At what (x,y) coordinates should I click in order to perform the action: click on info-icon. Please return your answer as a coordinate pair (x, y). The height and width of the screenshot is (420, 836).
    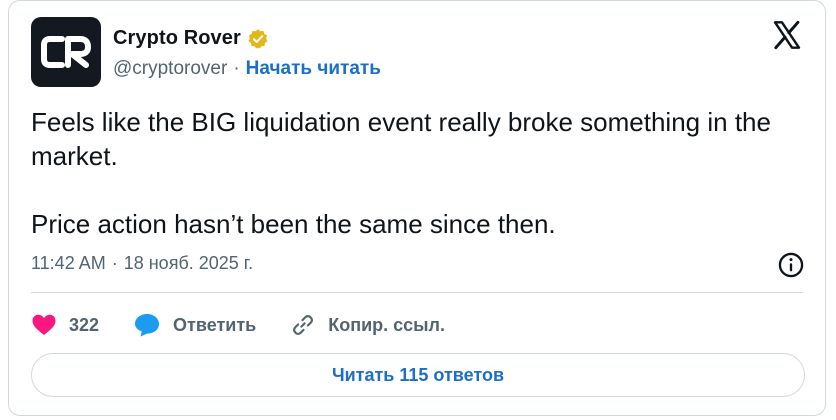
    Looking at the image, I should click on (791, 265).